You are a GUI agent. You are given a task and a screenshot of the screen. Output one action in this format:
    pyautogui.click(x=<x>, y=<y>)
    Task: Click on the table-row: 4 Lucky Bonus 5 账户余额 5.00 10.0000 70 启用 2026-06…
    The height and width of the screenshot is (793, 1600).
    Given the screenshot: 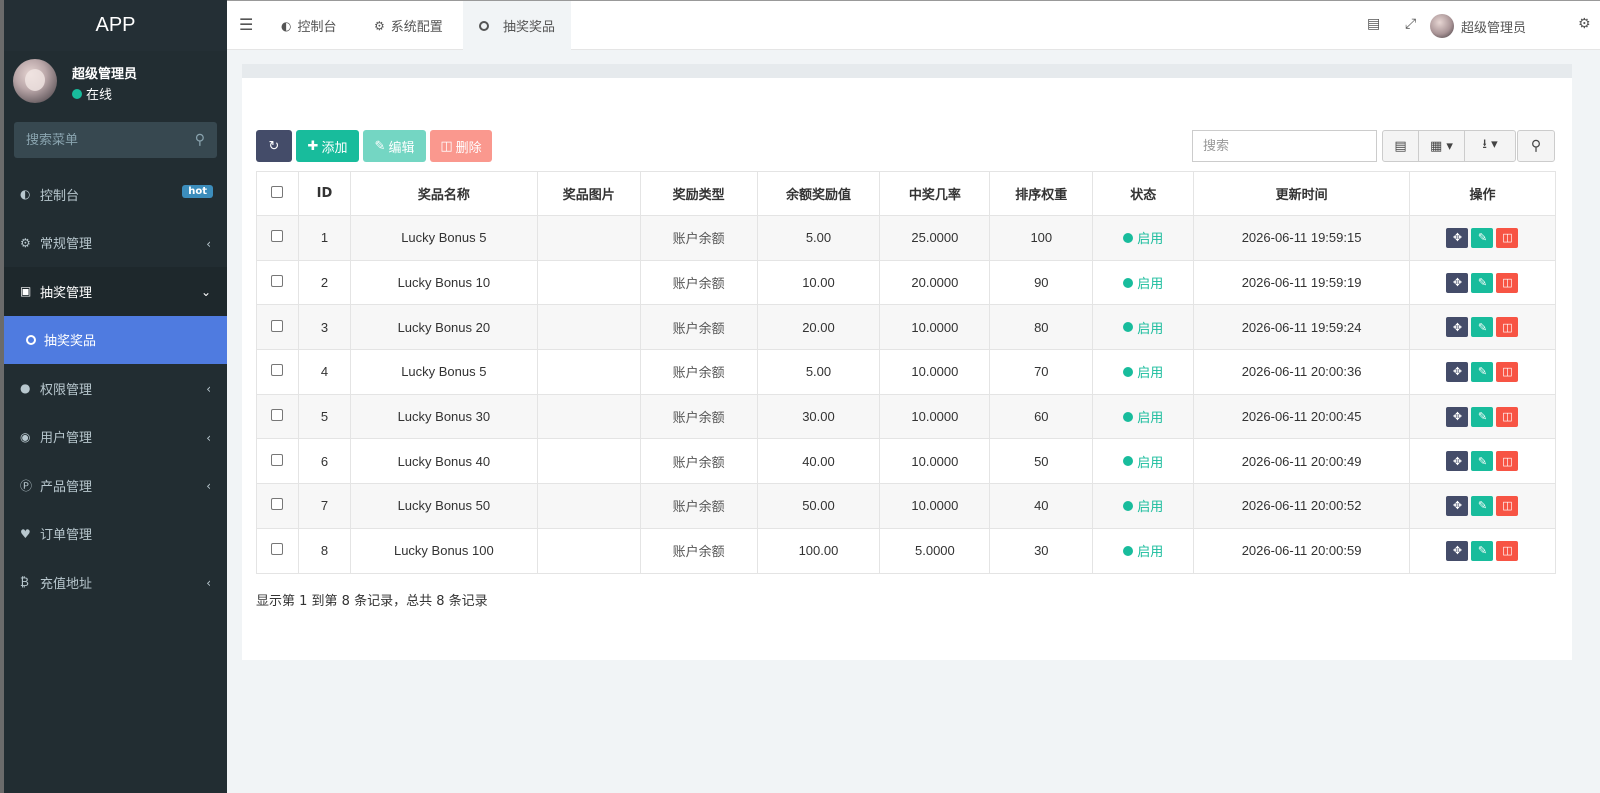 What is the action you would take?
    pyautogui.click(x=906, y=372)
    